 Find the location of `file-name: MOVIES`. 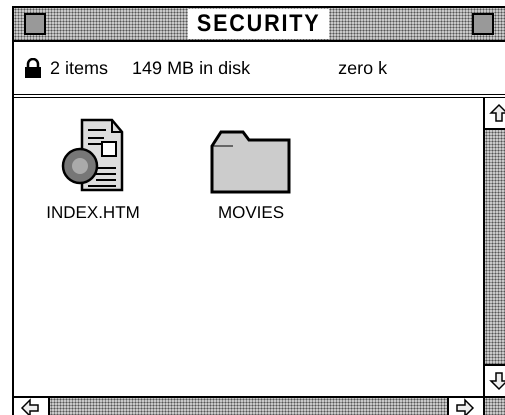

file-name: MOVIES is located at coordinates (251, 213).